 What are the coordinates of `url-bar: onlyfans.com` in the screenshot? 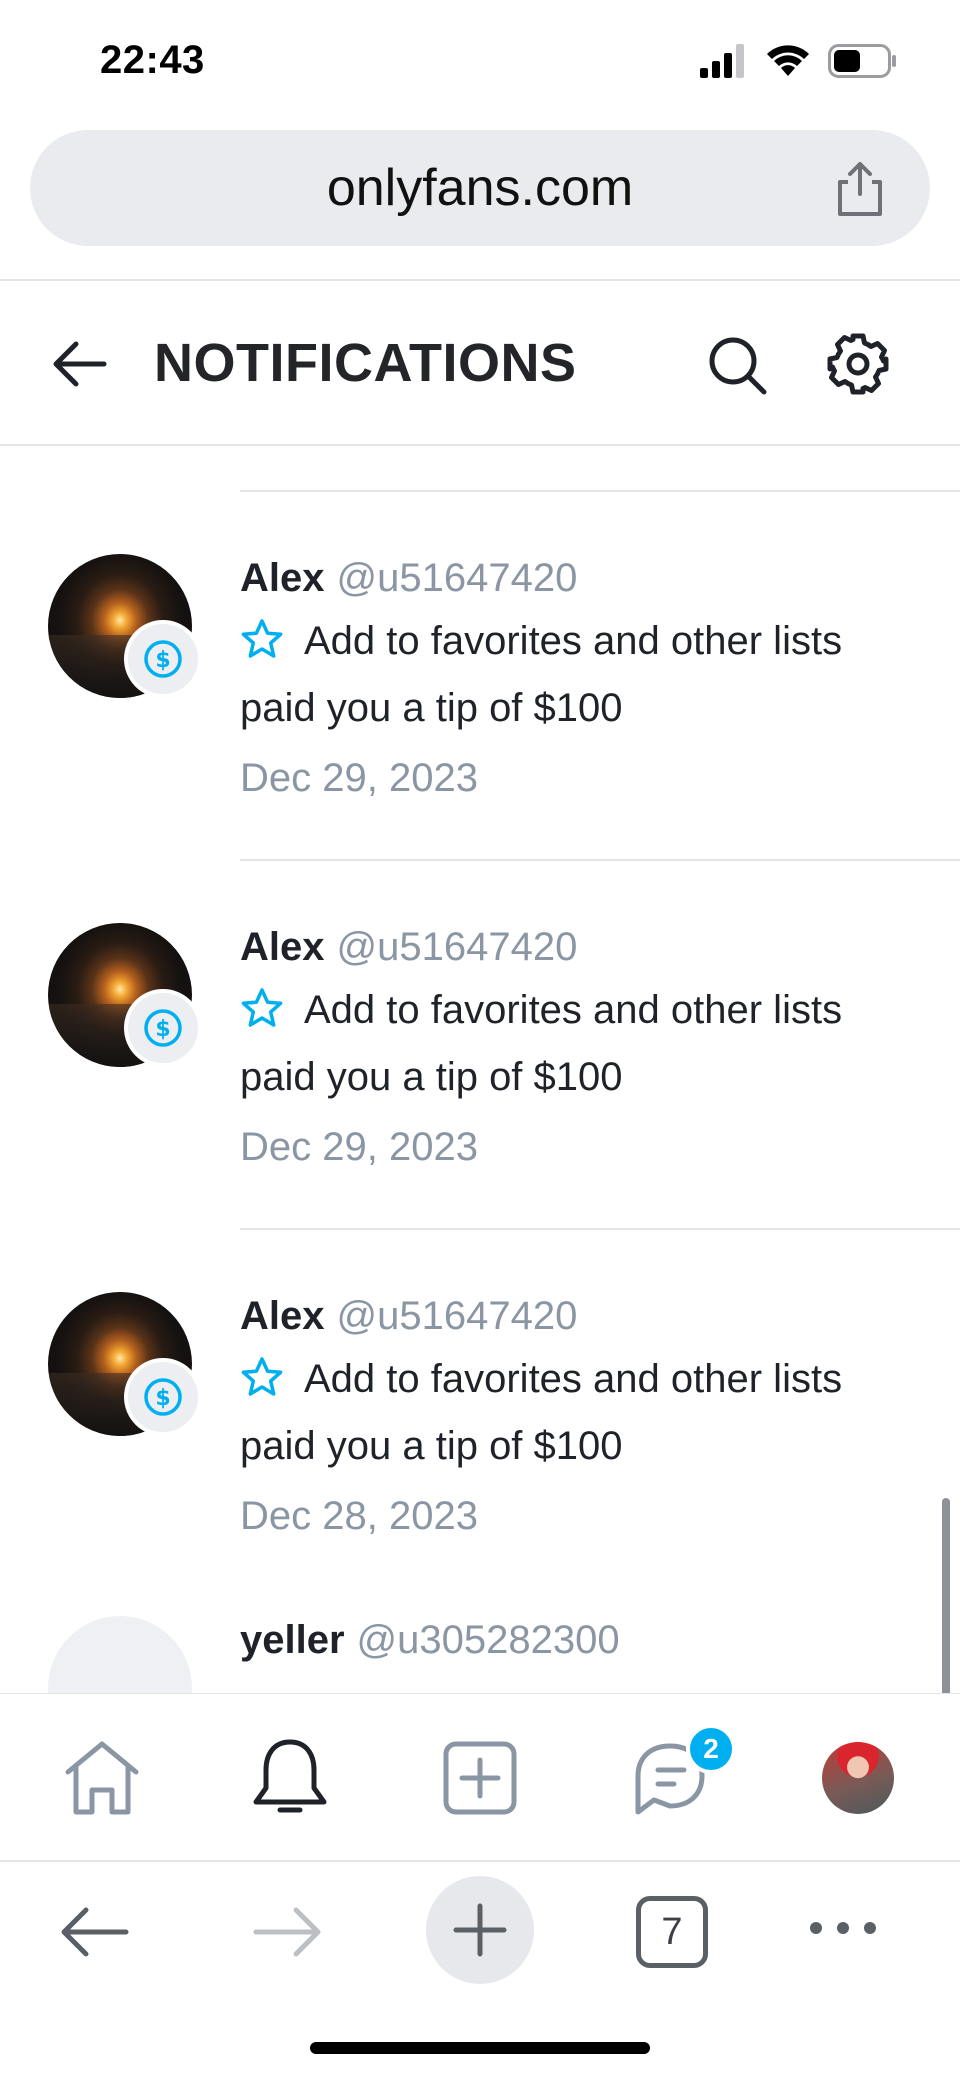 It's located at (480, 188).